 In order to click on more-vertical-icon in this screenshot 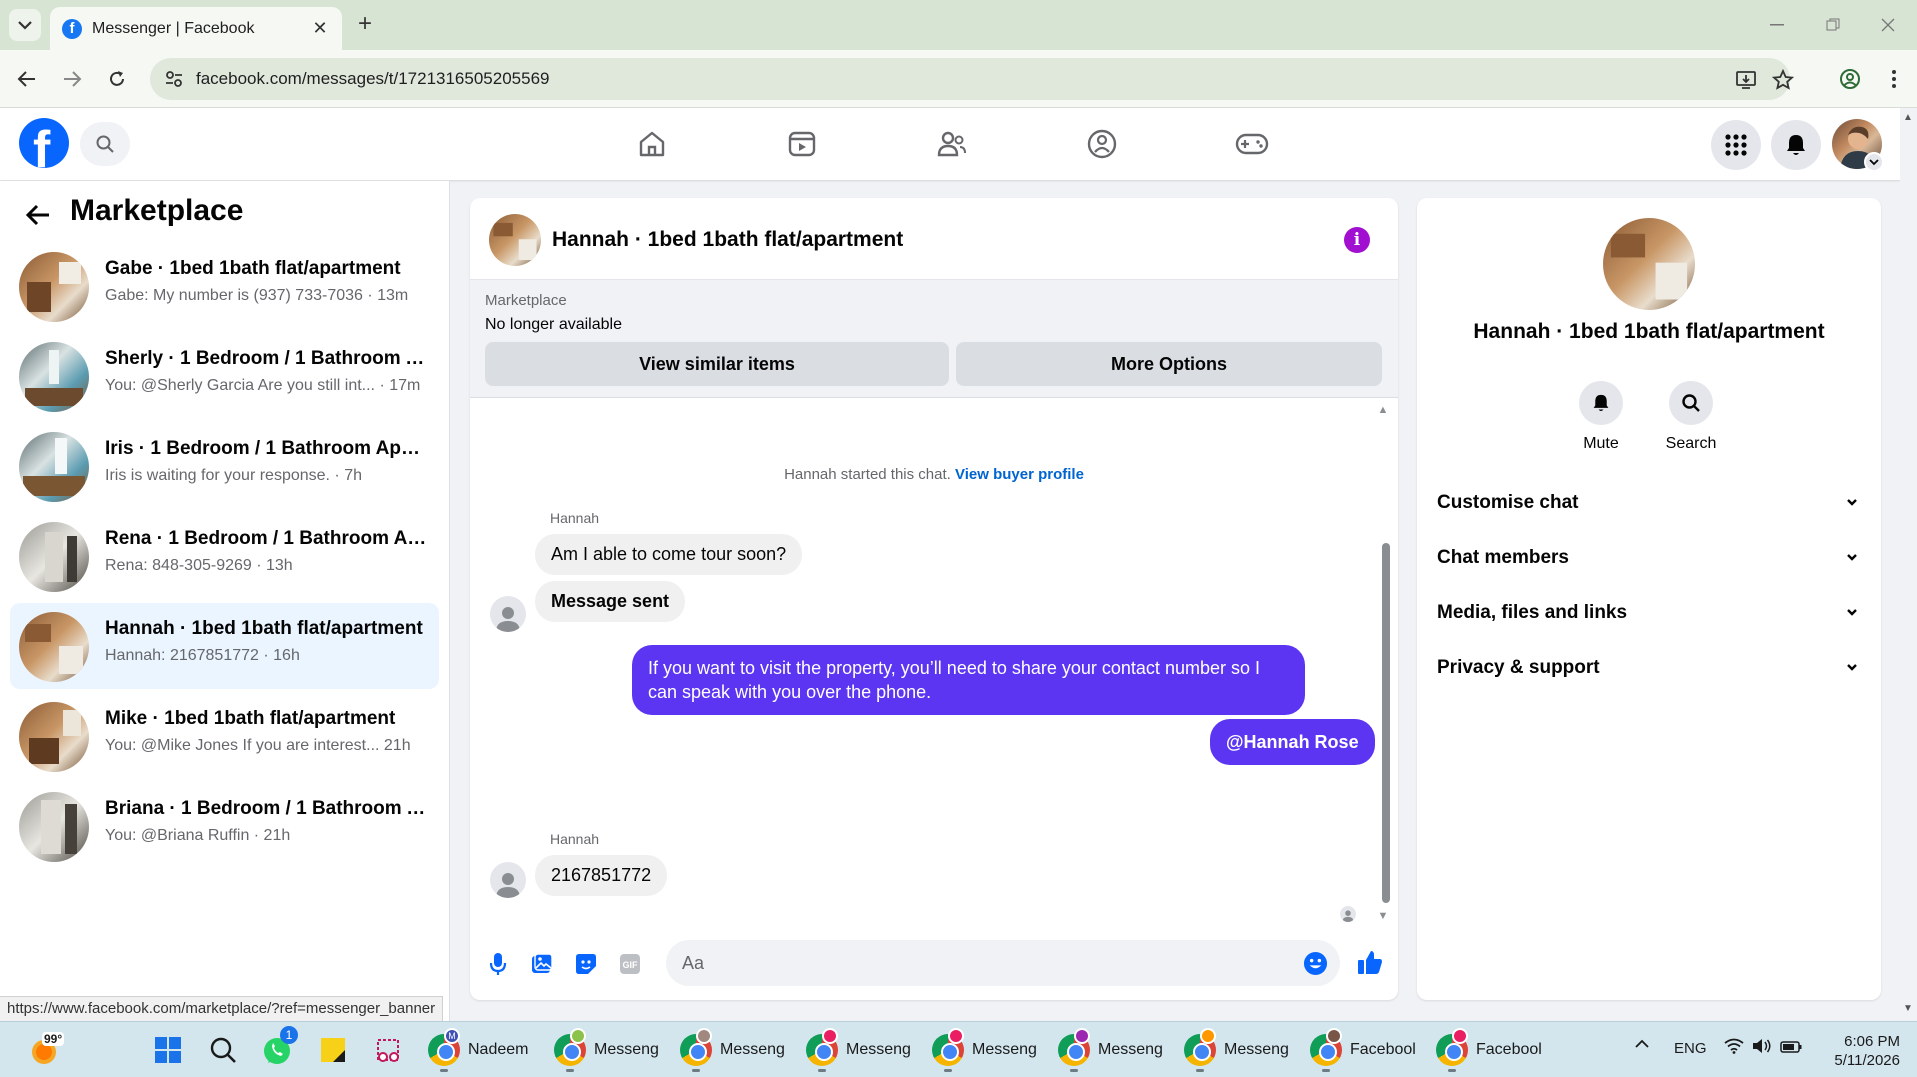, I will do `click(1894, 79)`.